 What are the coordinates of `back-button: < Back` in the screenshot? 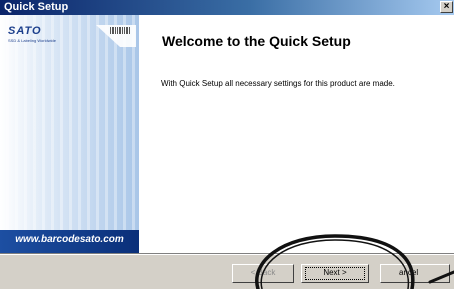 It's located at (263, 273).